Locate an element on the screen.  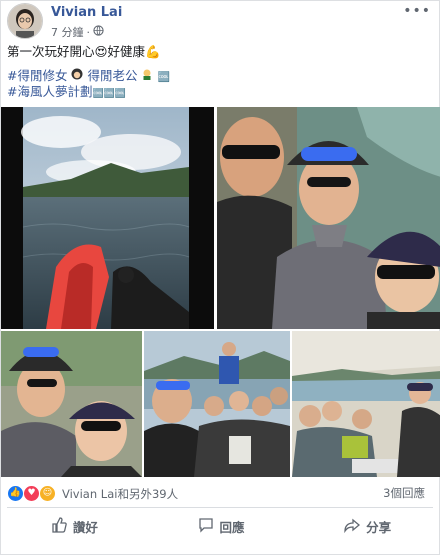
hashtag-link: 得閒老公 is located at coordinates (112, 75).